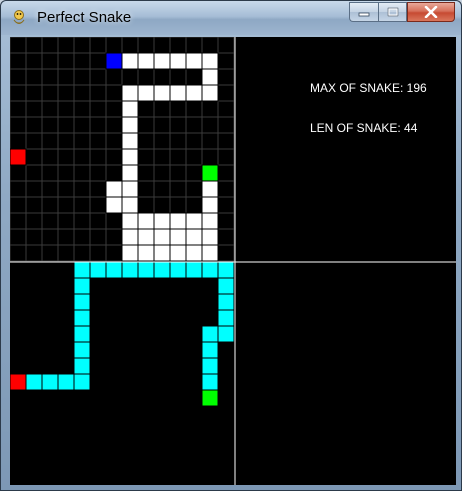  I want to click on food-cell, so click(18, 157).